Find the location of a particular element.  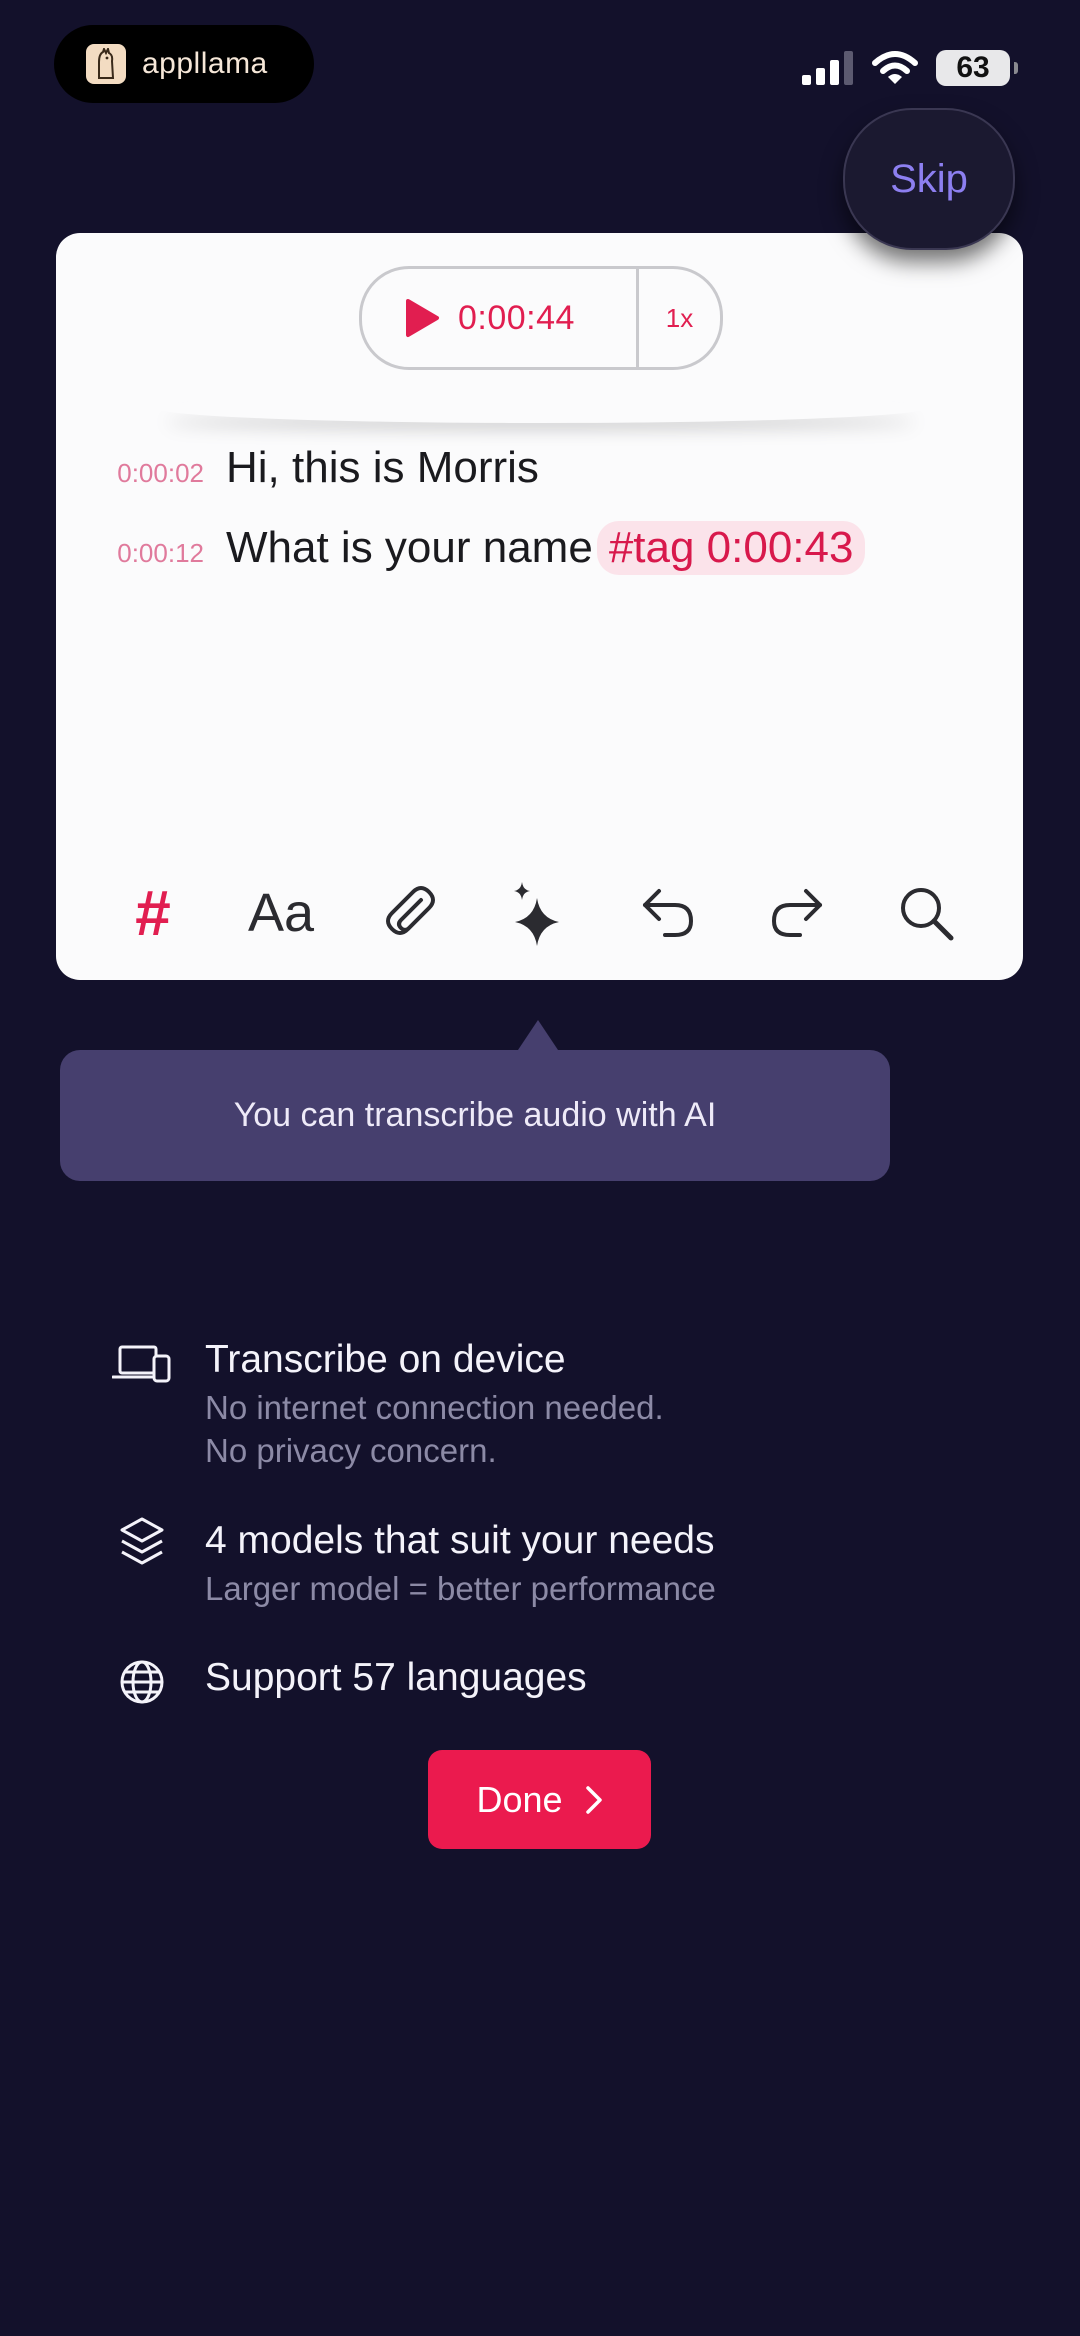

audio-player: 0:00:44 1x is located at coordinates (541, 318).